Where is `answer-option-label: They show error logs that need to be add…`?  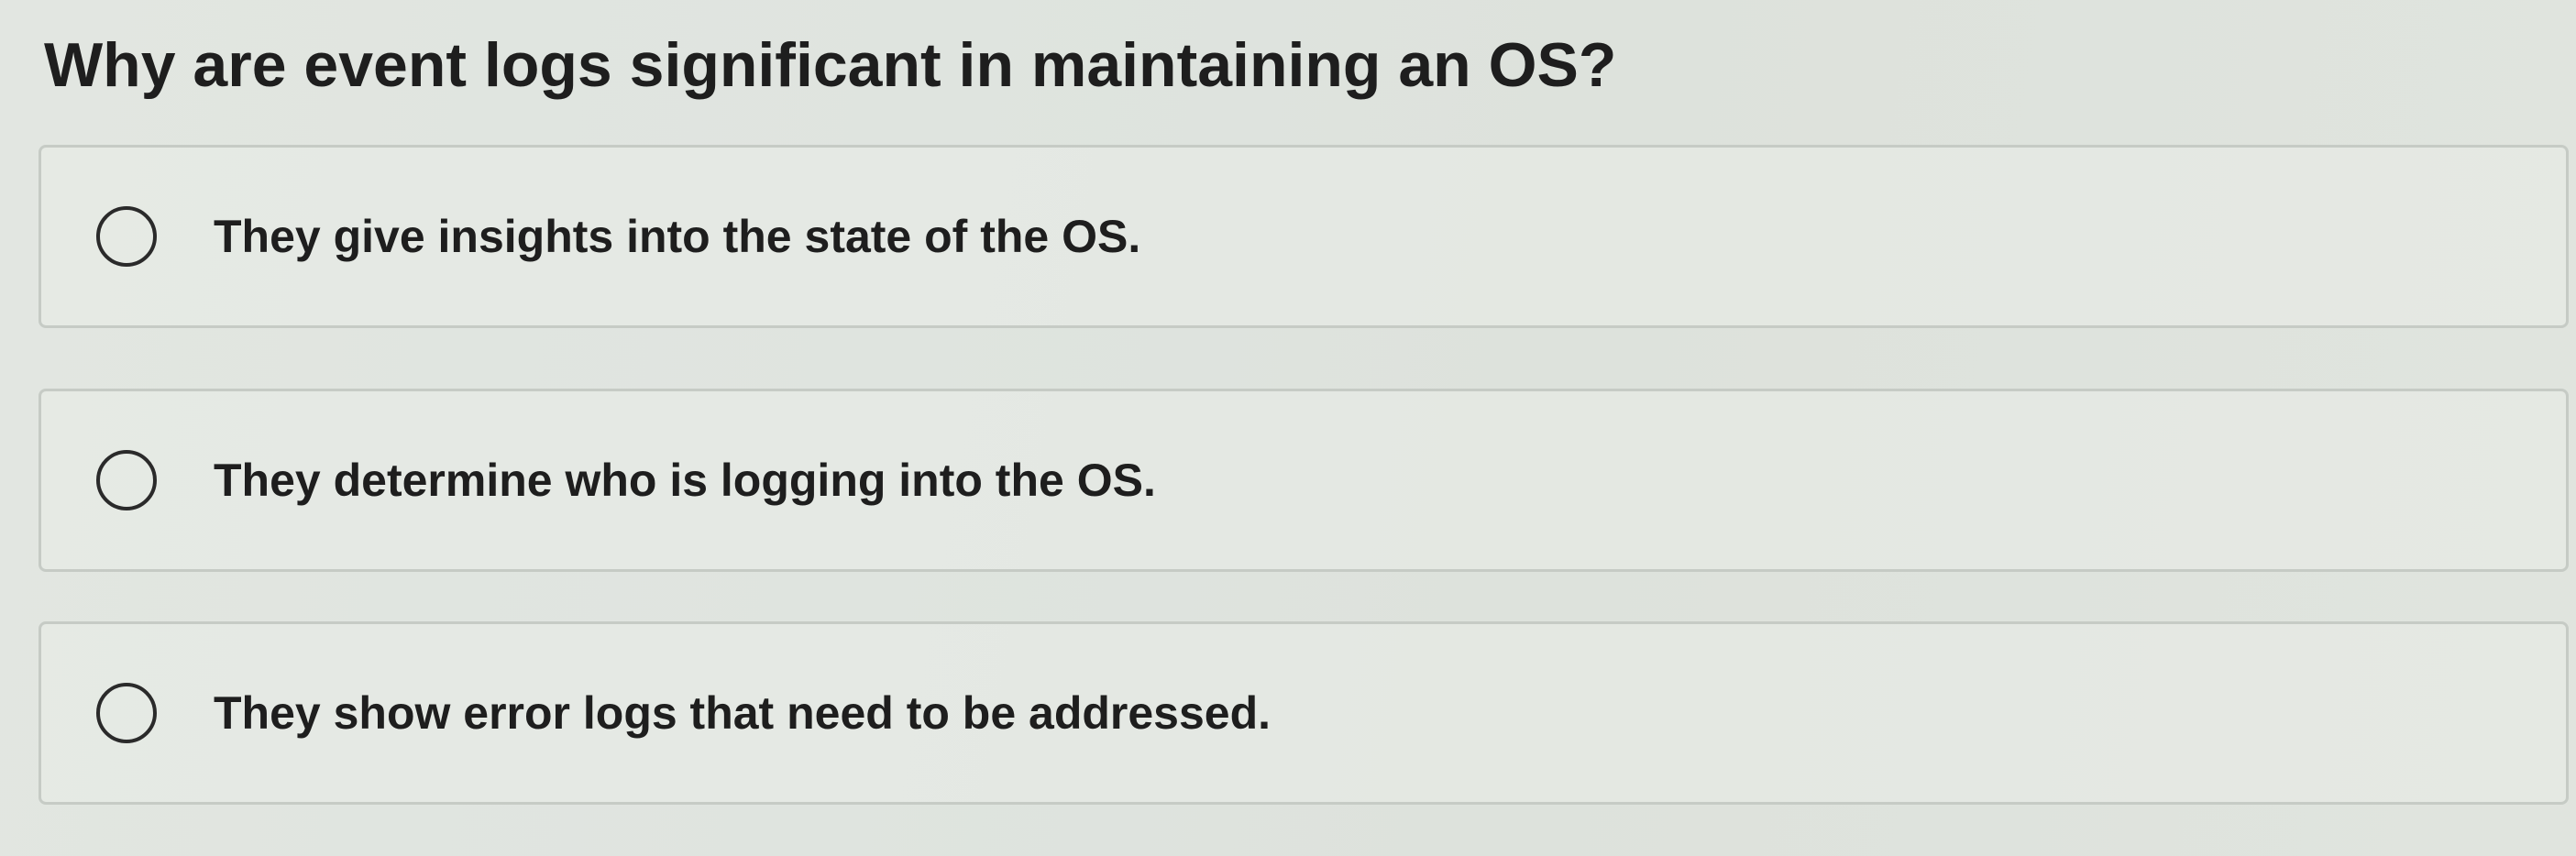
answer-option-label: They show error logs that need to be add… is located at coordinates (742, 713).